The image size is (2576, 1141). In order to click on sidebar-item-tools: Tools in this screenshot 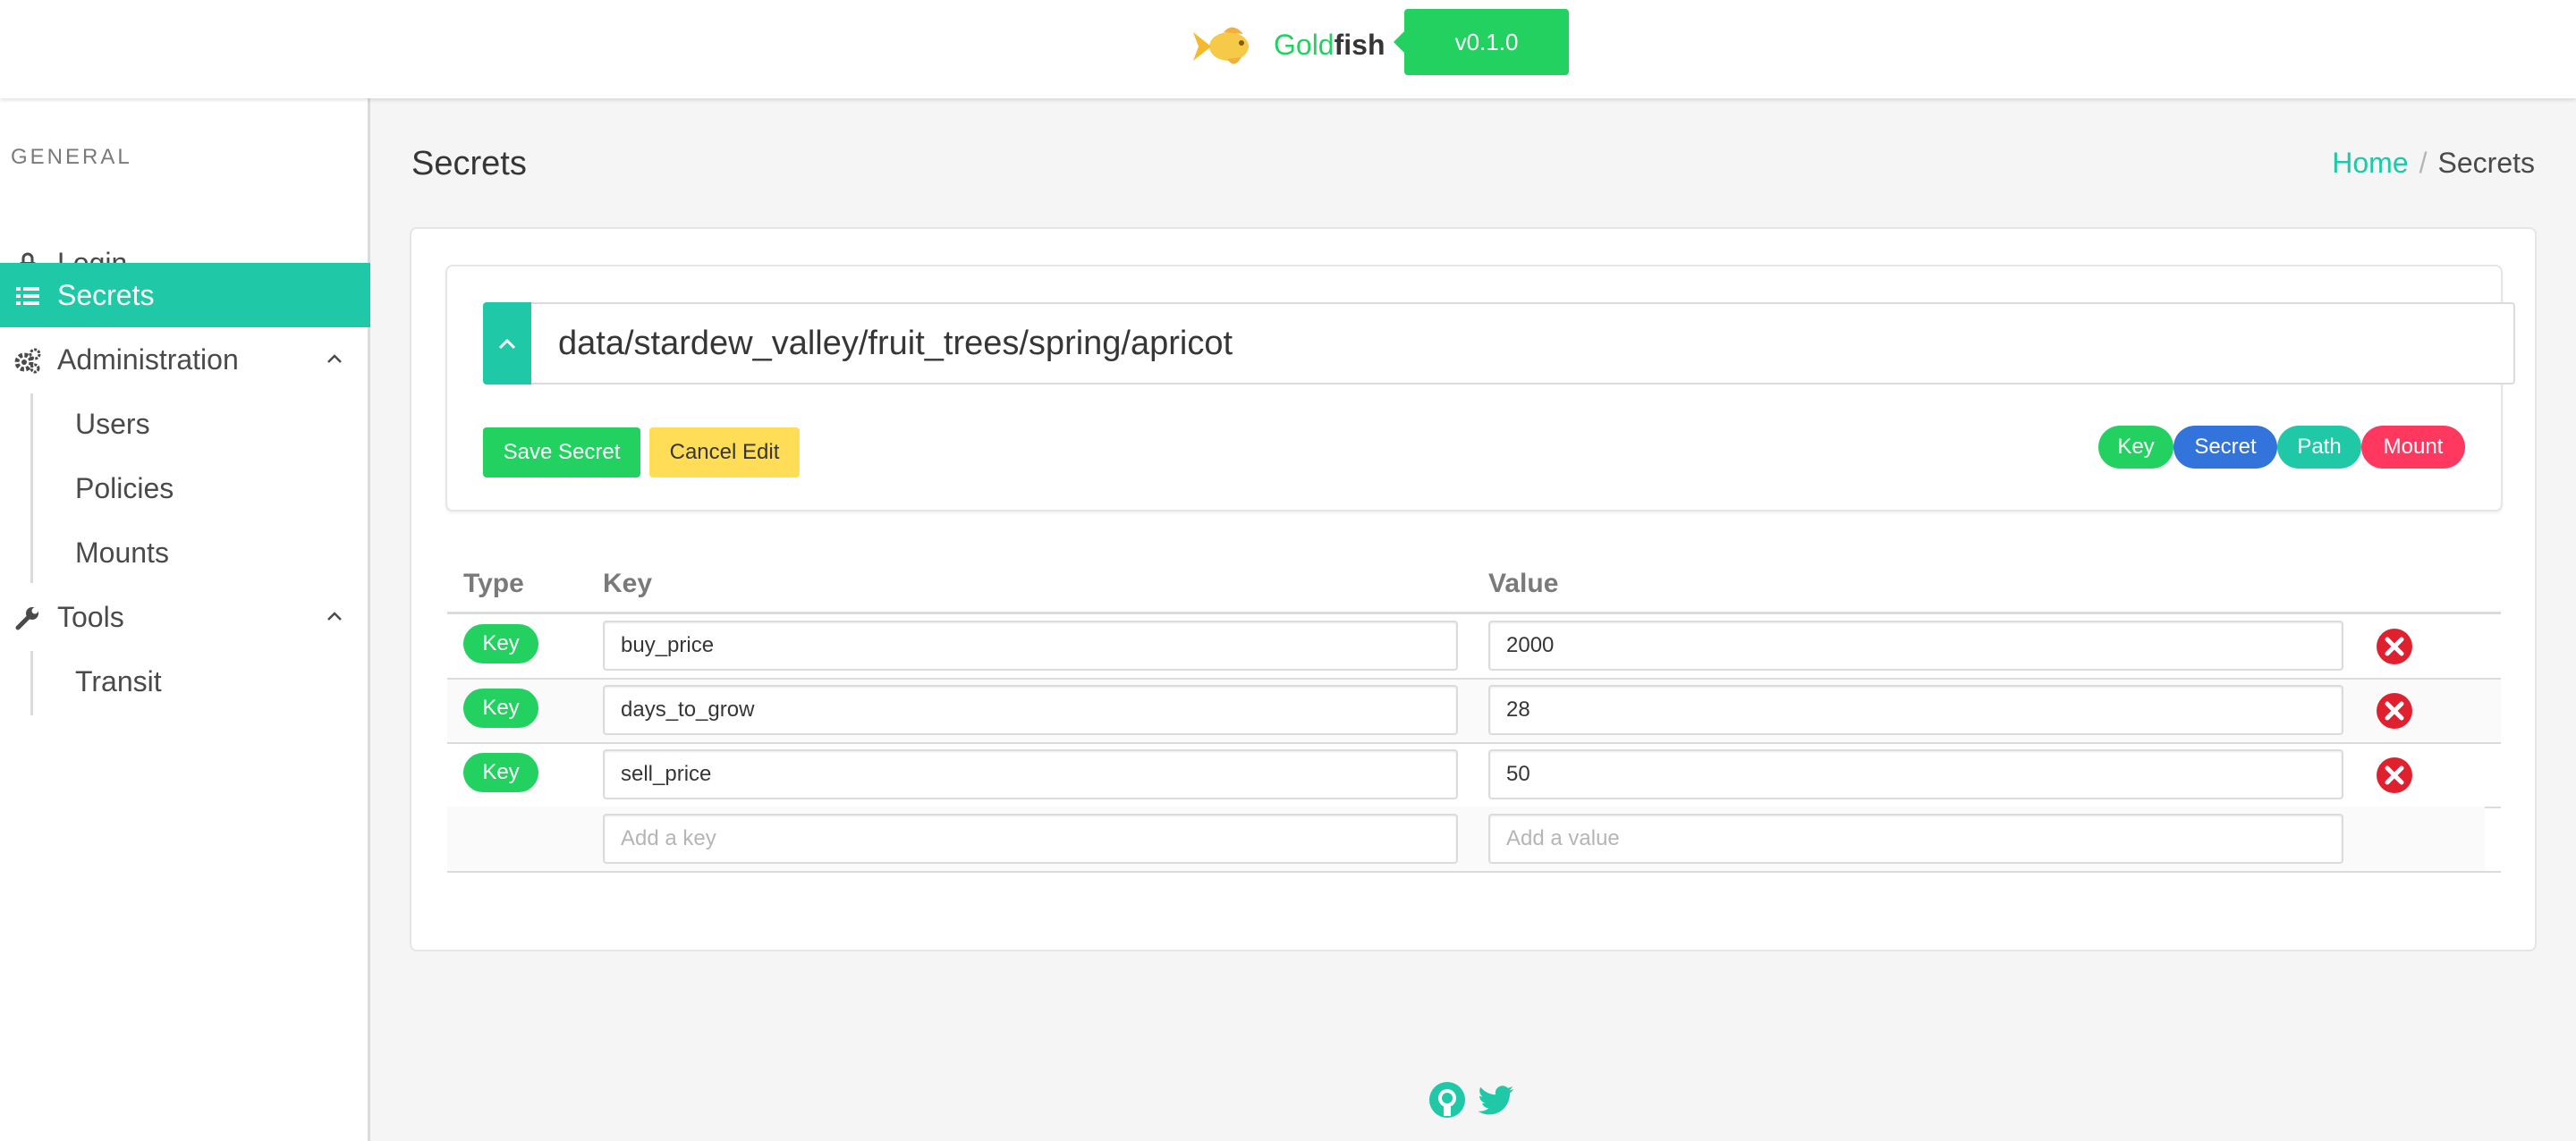, I will do `click(185, 617)`.